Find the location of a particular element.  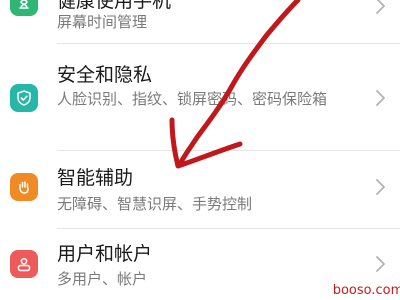

settings-item-title: 智能辅助 is located at coordinates (95, 178).